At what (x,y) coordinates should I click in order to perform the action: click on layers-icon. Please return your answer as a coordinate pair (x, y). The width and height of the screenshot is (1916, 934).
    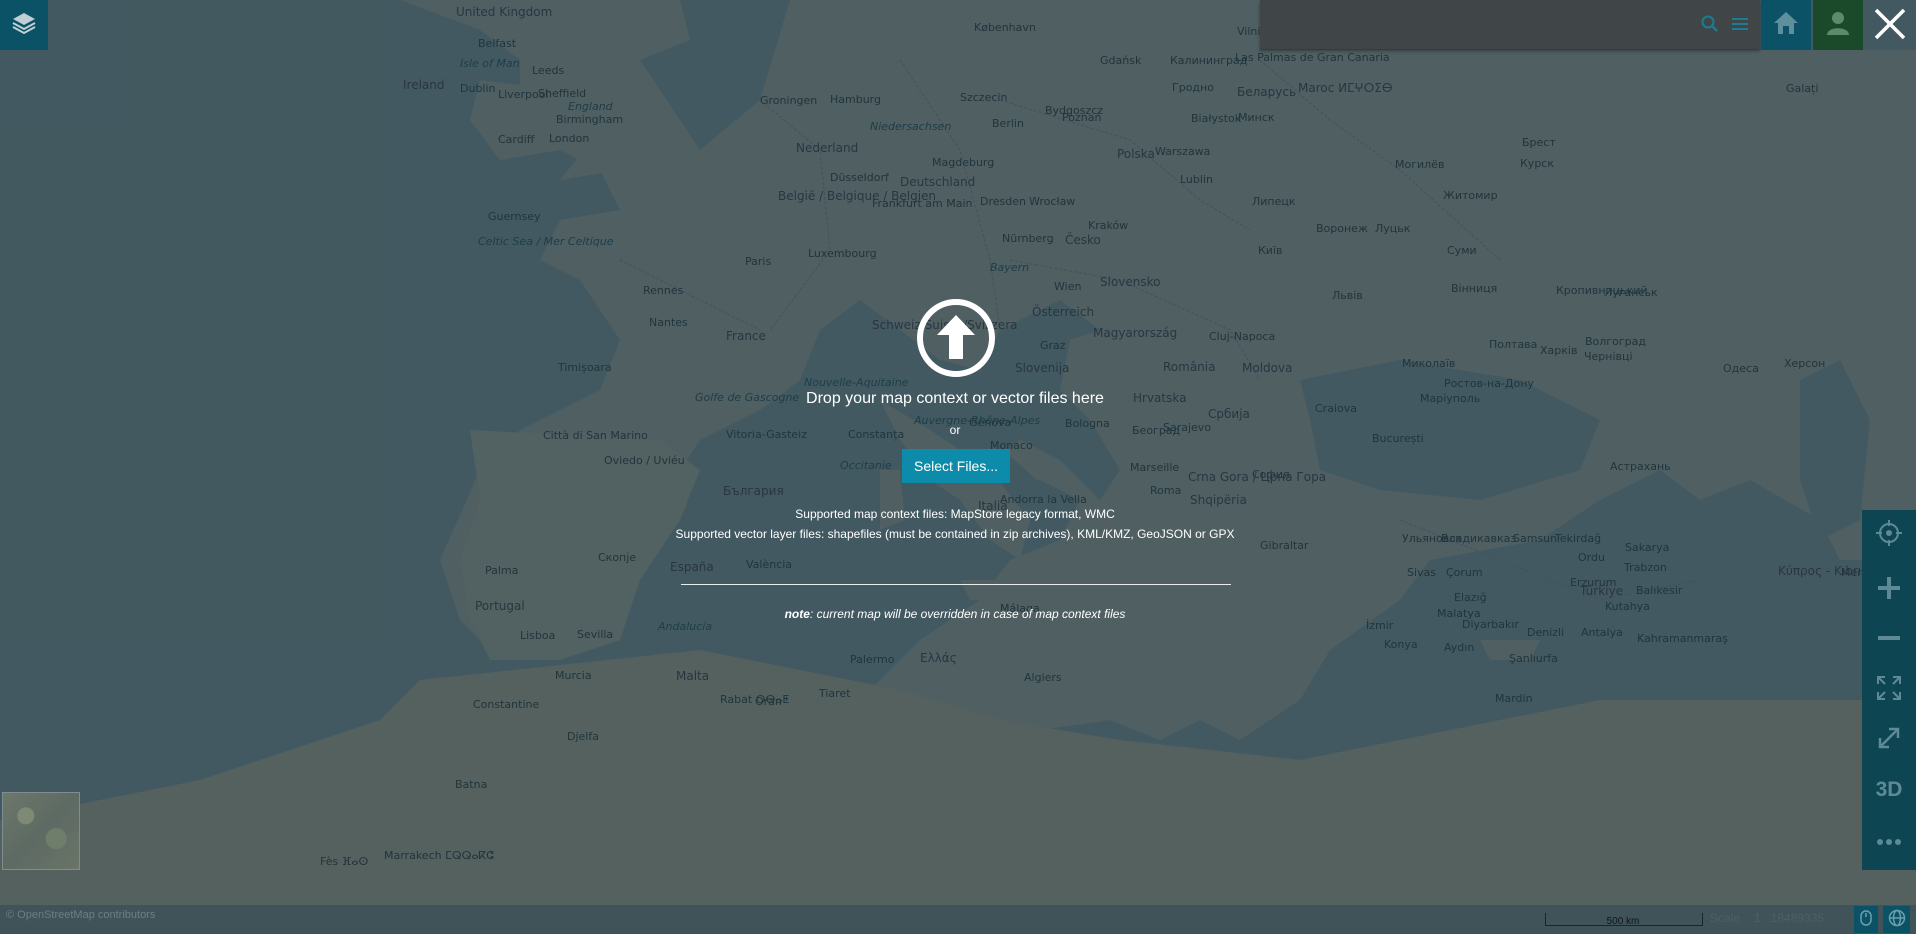
    Looking at the image, I should click on (24, 25).